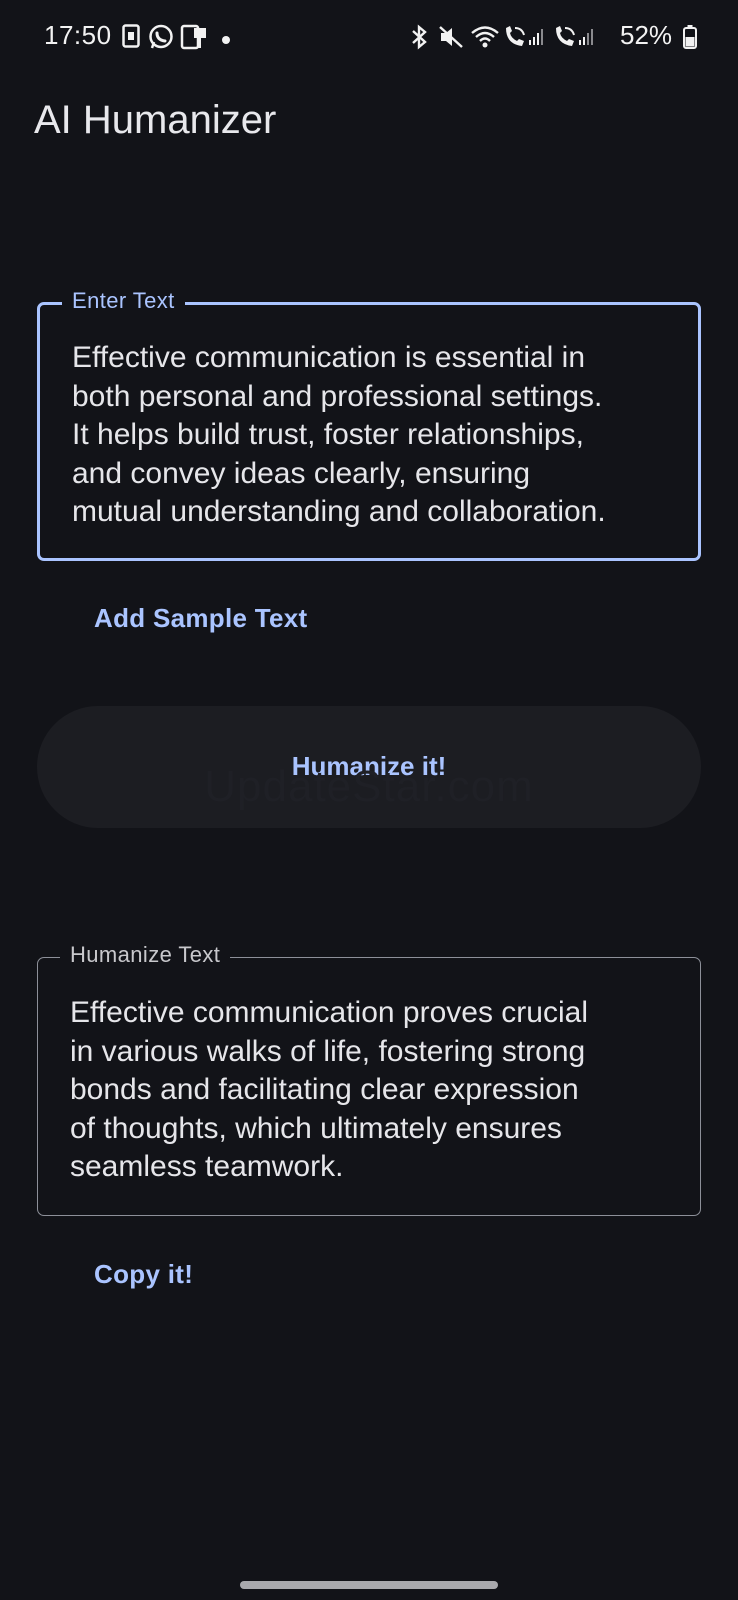  I want to click on gesture-nav-handle, so click(369, 1585).